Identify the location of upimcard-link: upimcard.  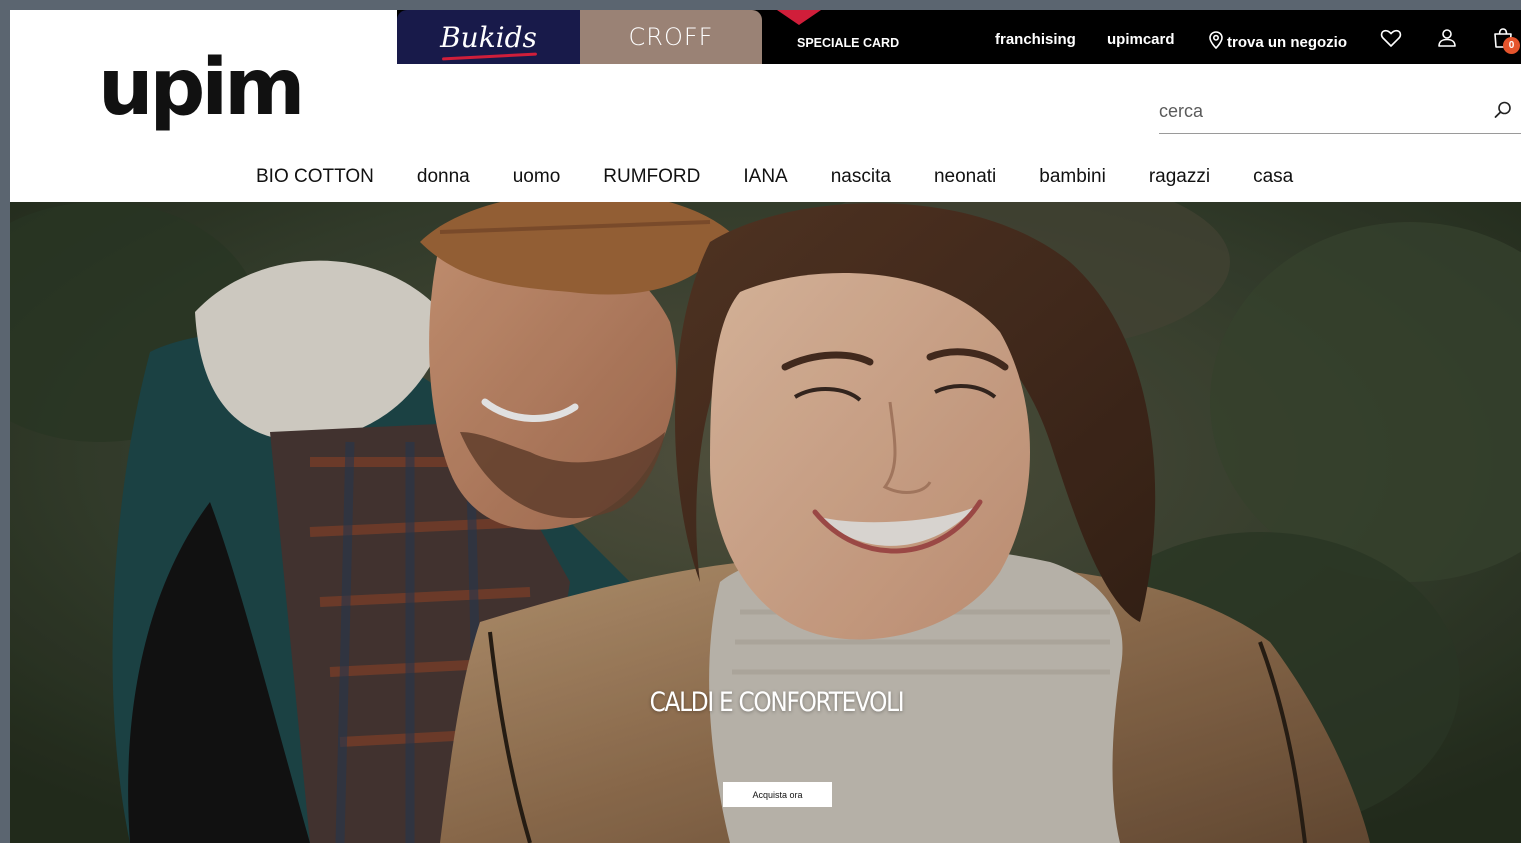
(1141, 39).